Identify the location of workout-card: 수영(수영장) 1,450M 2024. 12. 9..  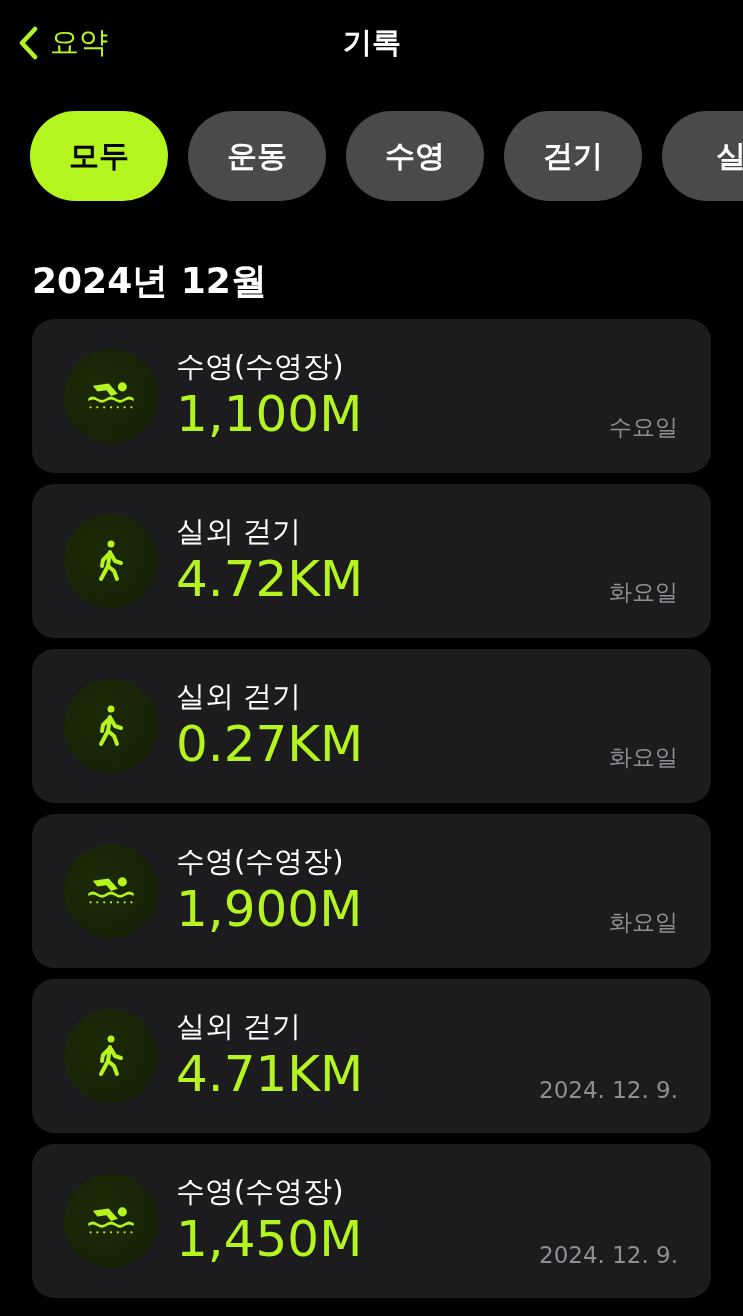
(371, 1221).